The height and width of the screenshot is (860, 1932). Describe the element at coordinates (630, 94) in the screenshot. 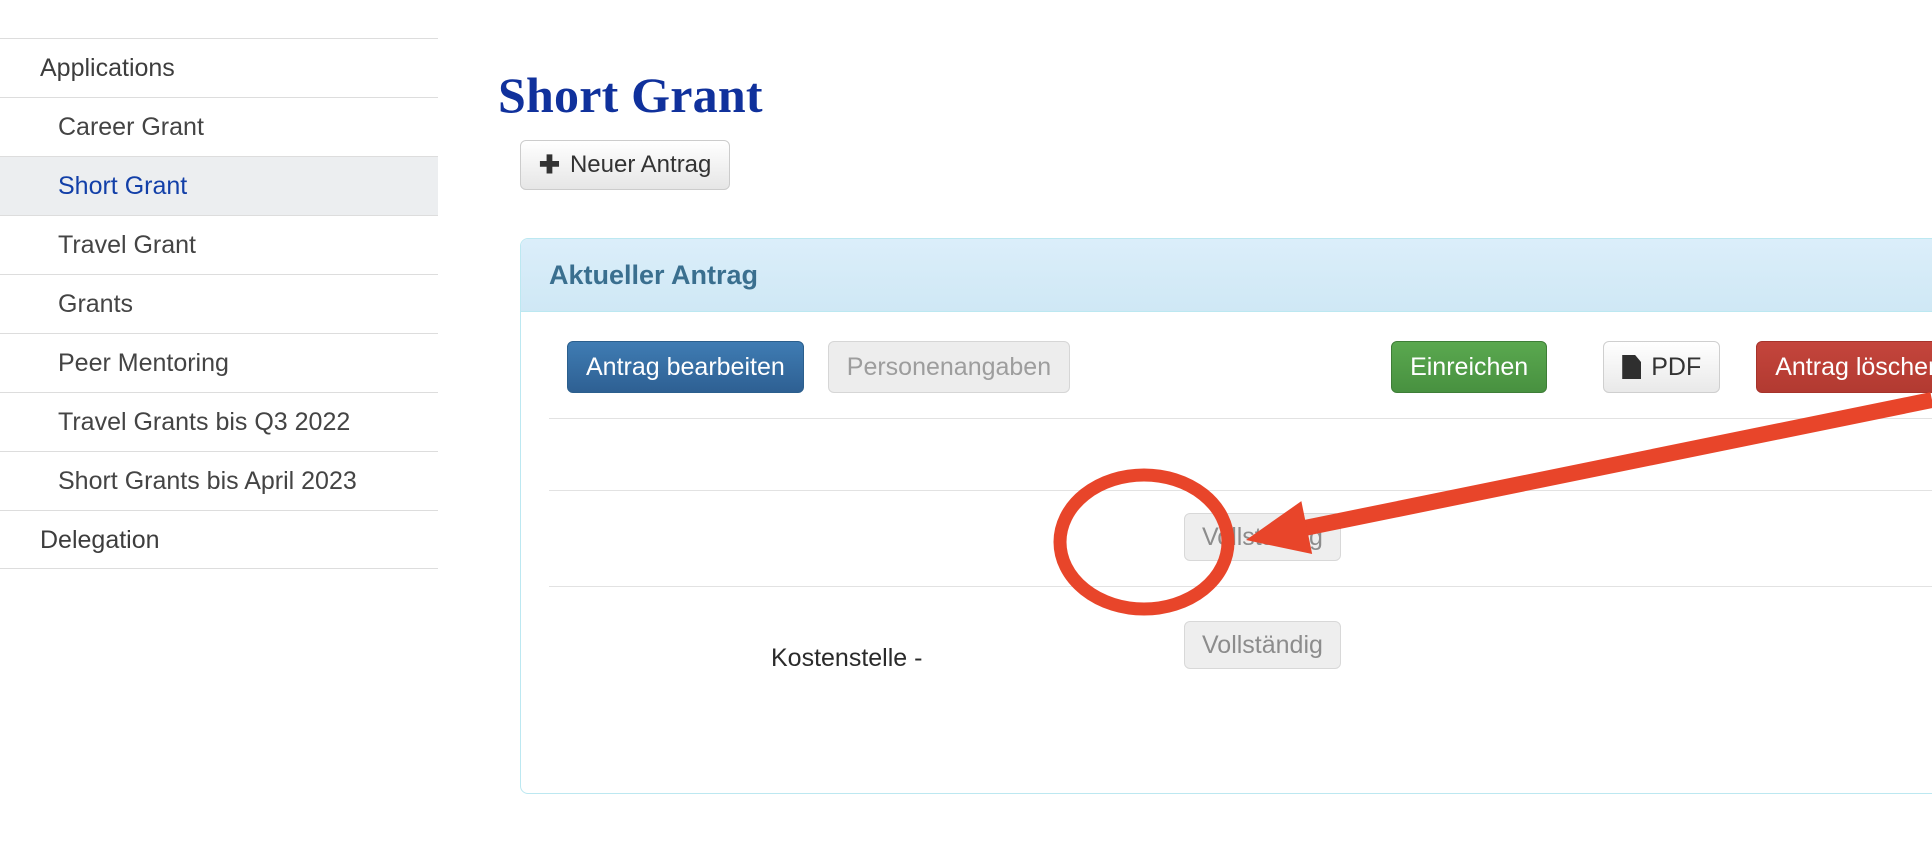

I see `page-title: Short Grant` at that location.